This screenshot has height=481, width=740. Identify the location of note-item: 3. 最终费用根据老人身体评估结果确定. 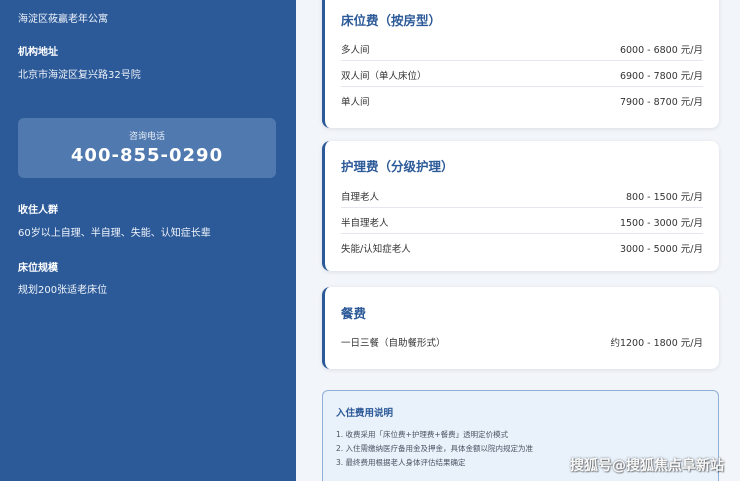
(401, 462).